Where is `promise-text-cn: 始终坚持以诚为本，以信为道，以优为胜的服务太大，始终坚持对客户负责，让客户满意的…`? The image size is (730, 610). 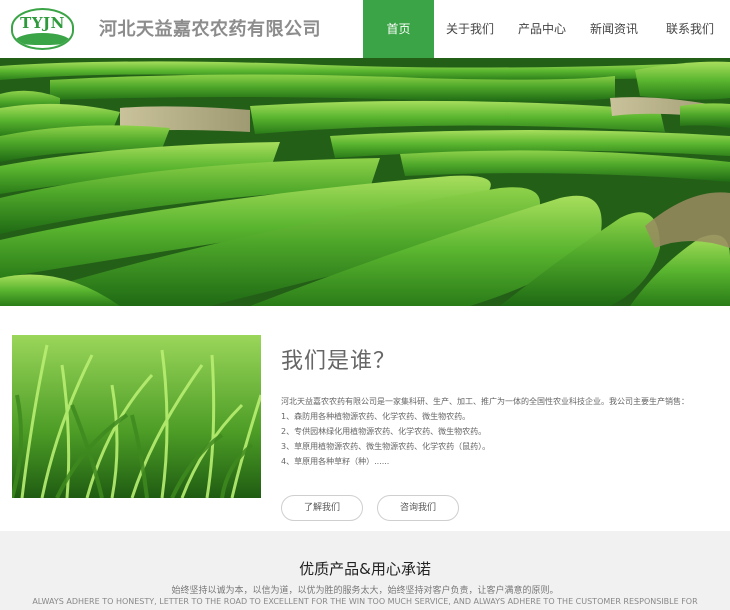
promise-text-cn: 始终坚持以诚为本，以信为道，以优为胜的服务太大，始终坚持对客户负责，让客户满意的… is located at coordinates (365, 591).